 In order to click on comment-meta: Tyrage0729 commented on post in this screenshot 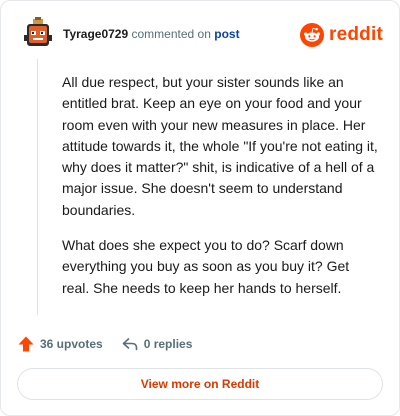, I will do `click(151, 34)`.